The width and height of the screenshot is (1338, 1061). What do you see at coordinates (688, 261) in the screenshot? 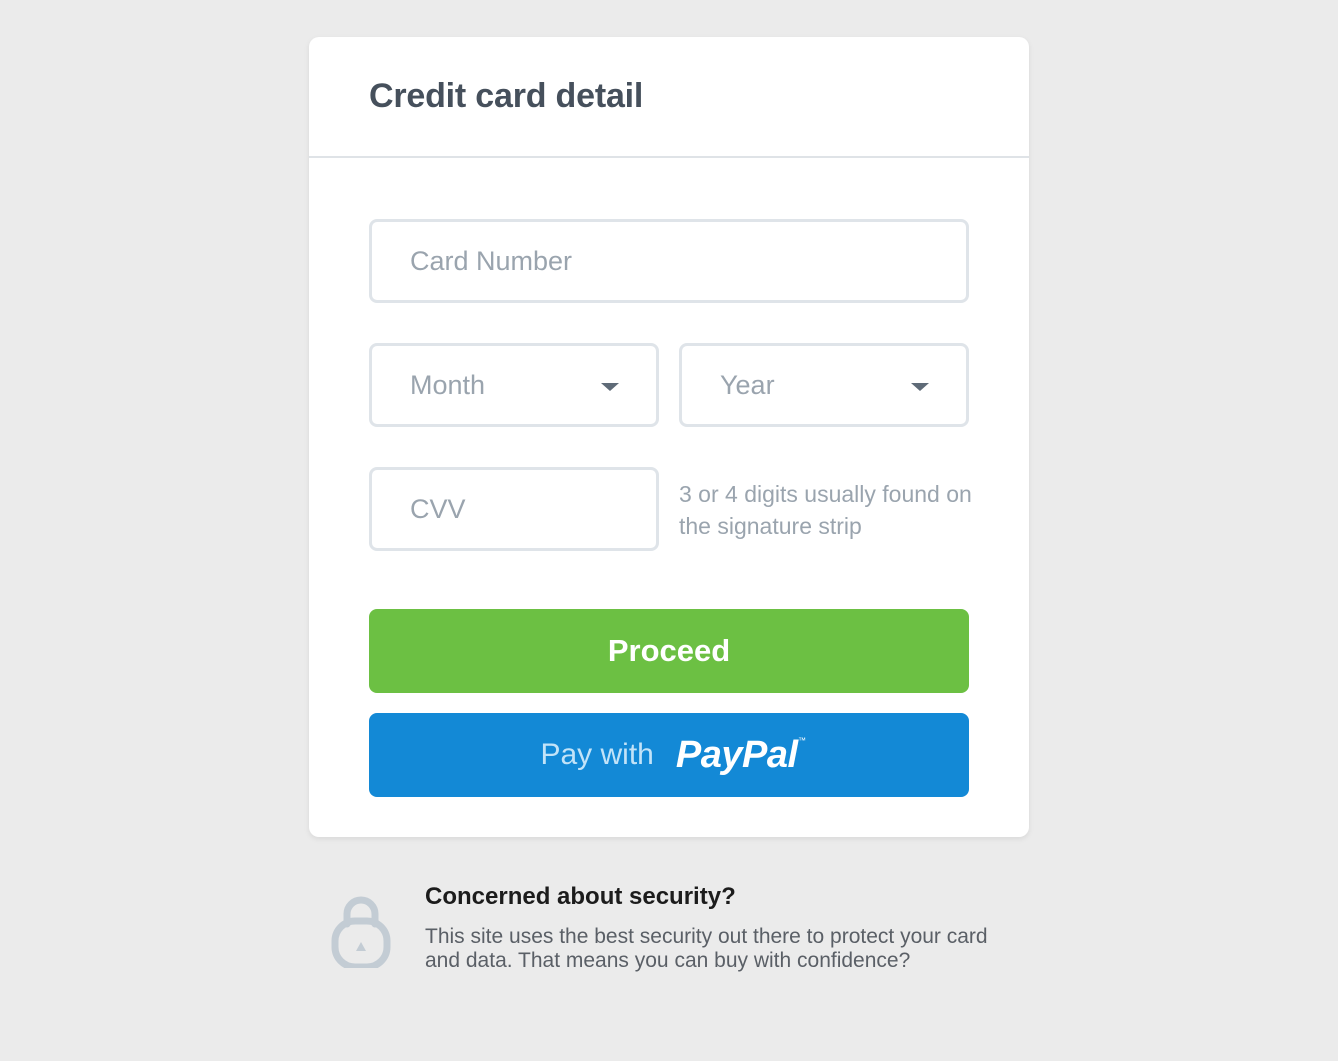
I see `card-number-input` at bounding box center [688, 261].